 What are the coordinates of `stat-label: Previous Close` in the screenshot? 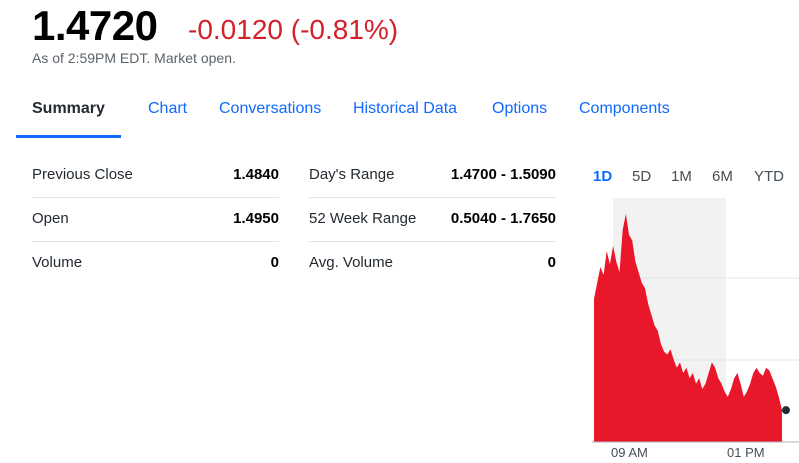 It's located at (82, 174).